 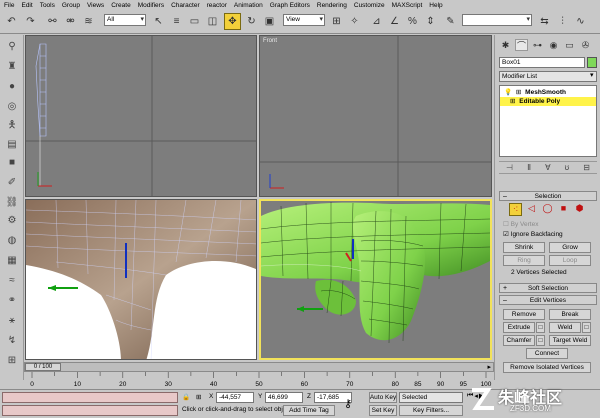 What do you see at coordinates (12, 220) in the screenshot?
I see `tool-gear-icon: ⚙` at bounding box center [12, 220].